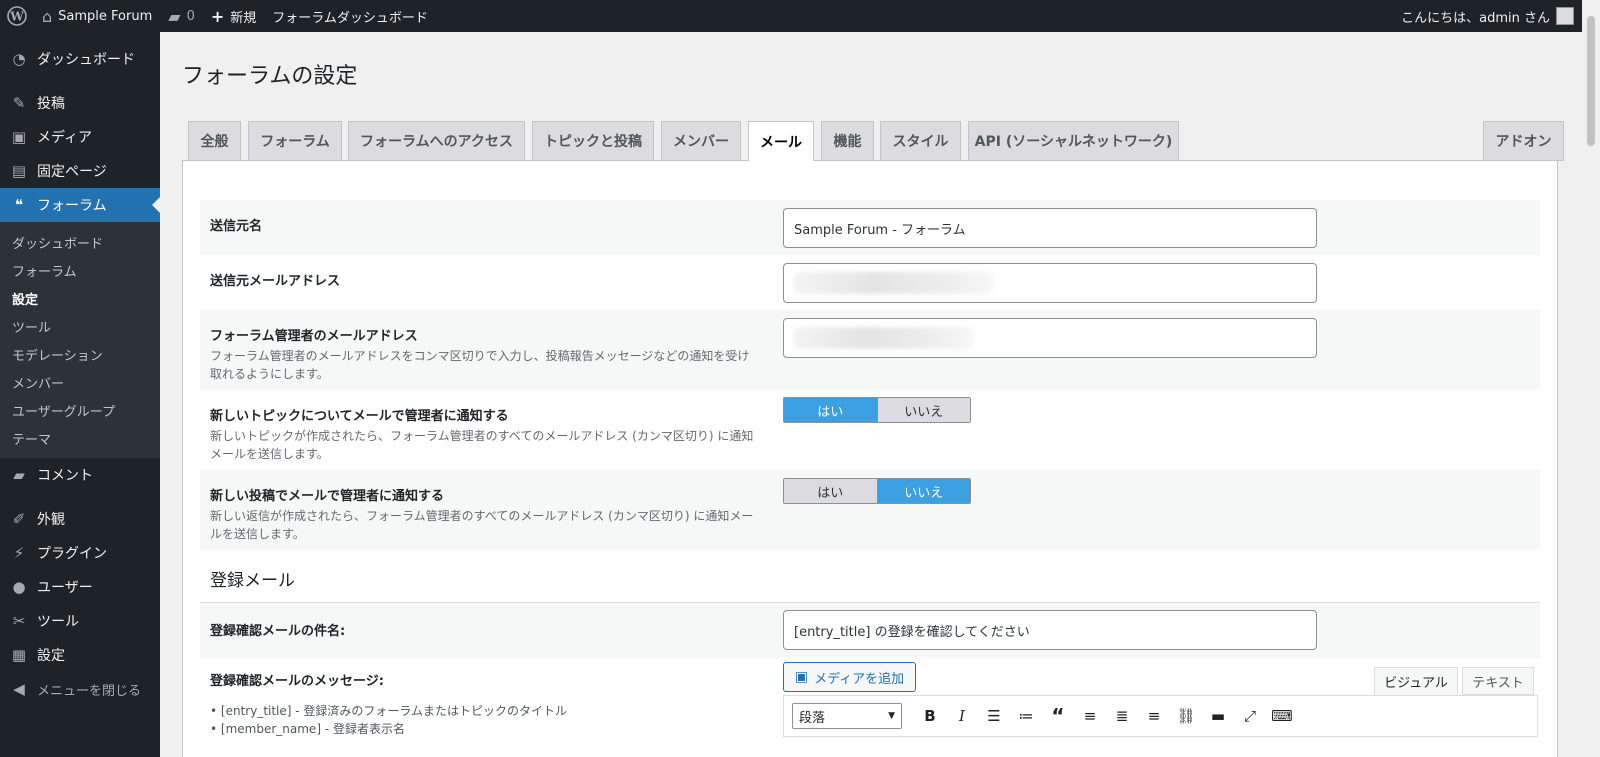 This screenshot has width=1600, height=757. I want to click on format-select: 段落 ▼, so click(847, 716).